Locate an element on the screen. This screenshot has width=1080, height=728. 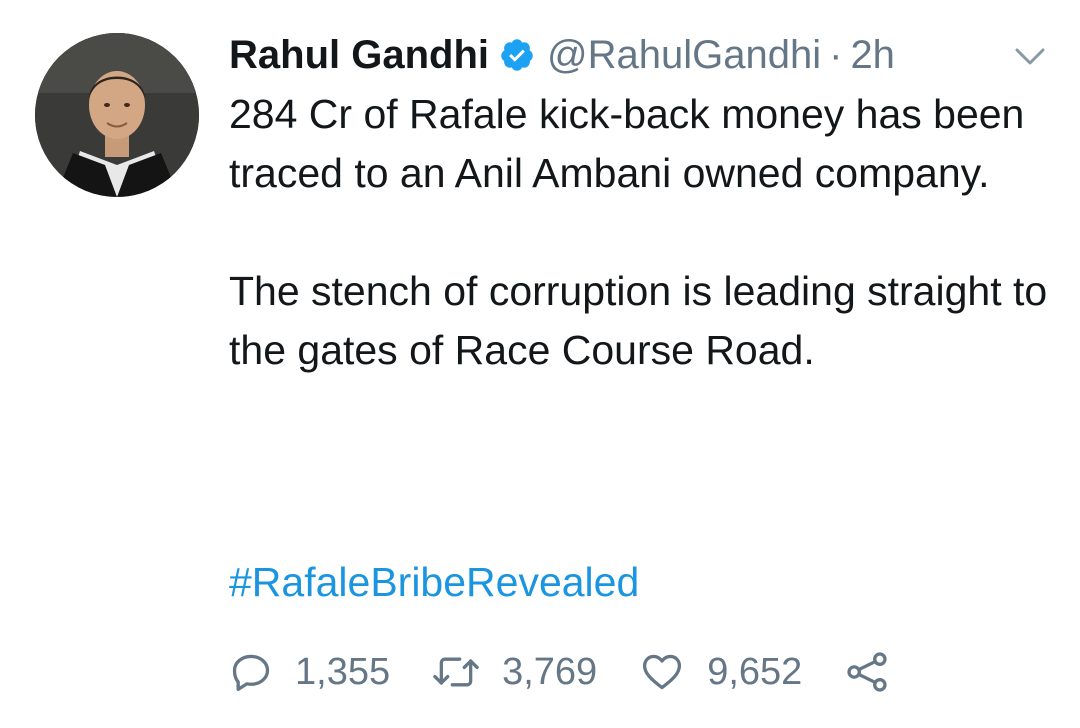
like-button: 9,652 is located at coordinates (720, 672).